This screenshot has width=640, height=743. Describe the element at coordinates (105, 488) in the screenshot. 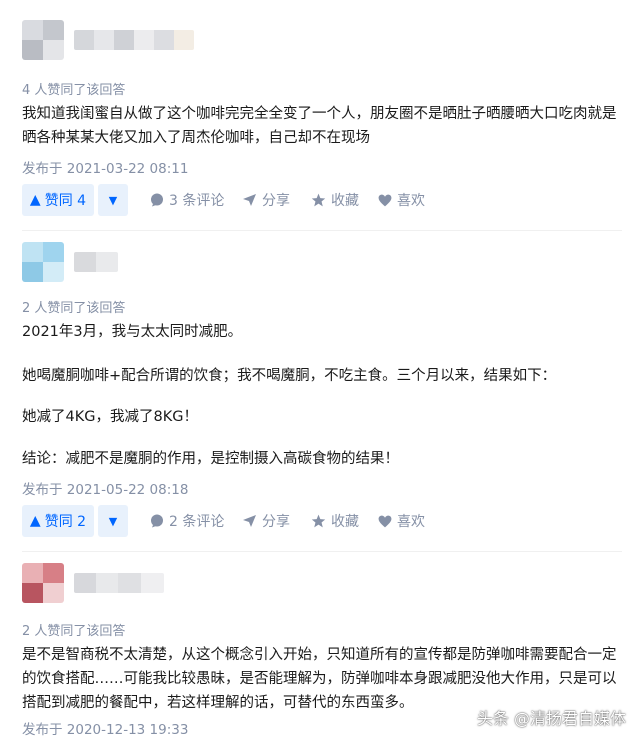

I see `publish-date: 发布于 2021-05-22 08:18` at that location.